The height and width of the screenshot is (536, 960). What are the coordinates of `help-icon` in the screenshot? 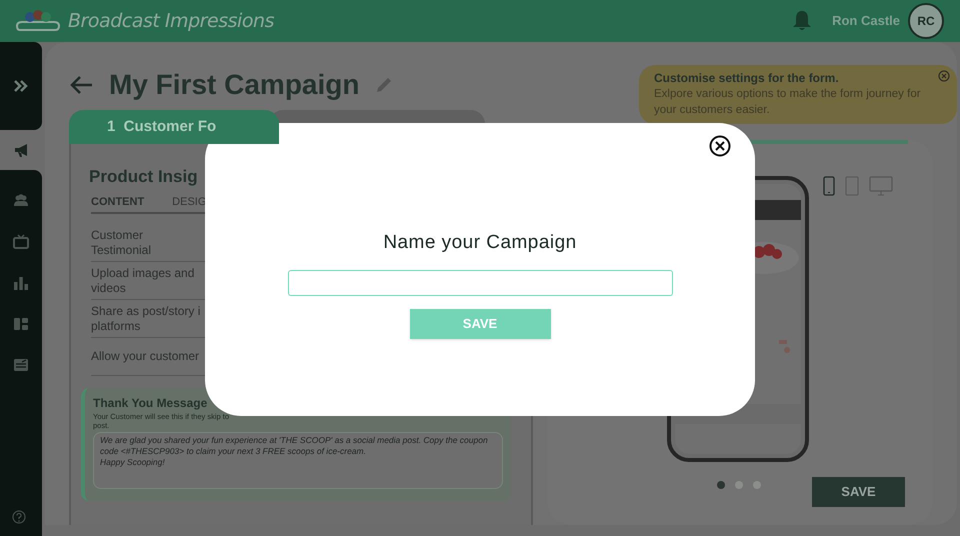 It's located at (19, 517).